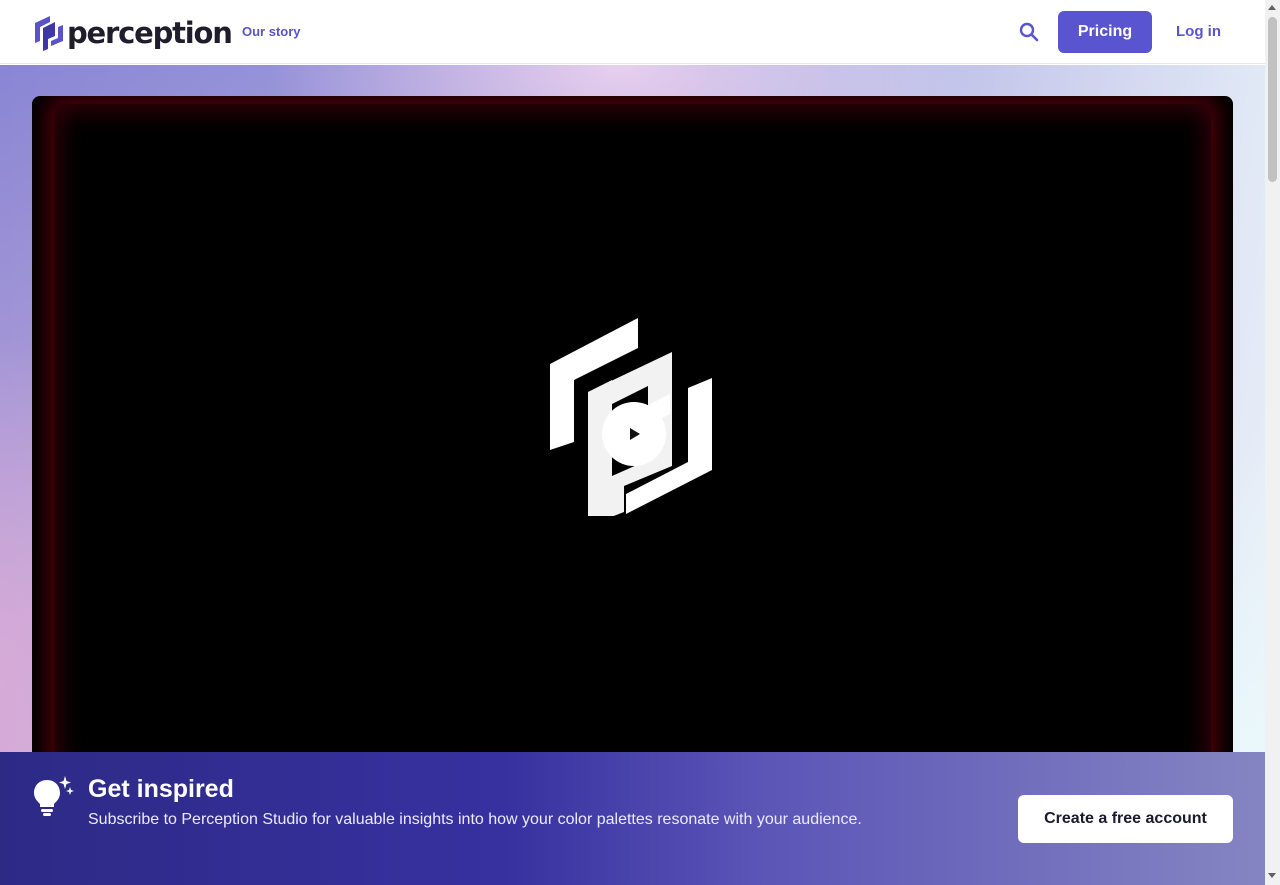 This screenshot has width=1280, height=885. What do you see at coordinates (271, 31) in the screenshot?
I see `nav-our-story-link: Our story` at bounding box center [271, 31].